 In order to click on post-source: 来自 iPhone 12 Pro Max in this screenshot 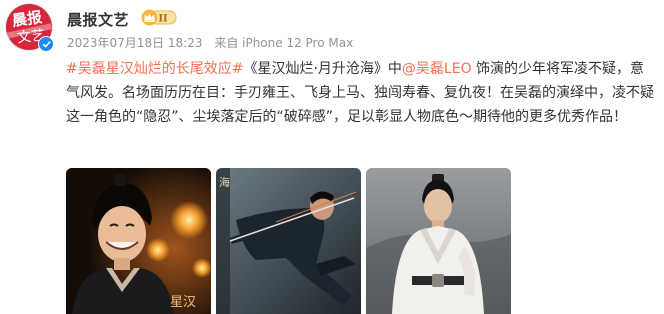, I will do `click(284, 43)`.